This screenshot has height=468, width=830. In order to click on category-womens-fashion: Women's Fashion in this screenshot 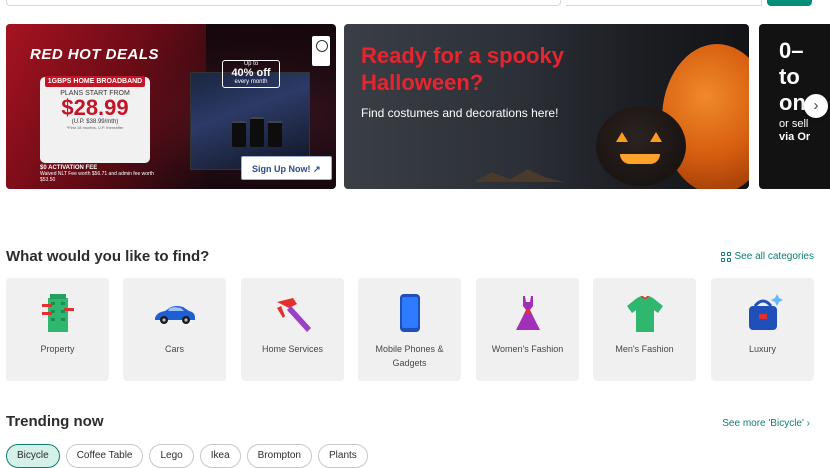, I will do `click(527, 329)`.